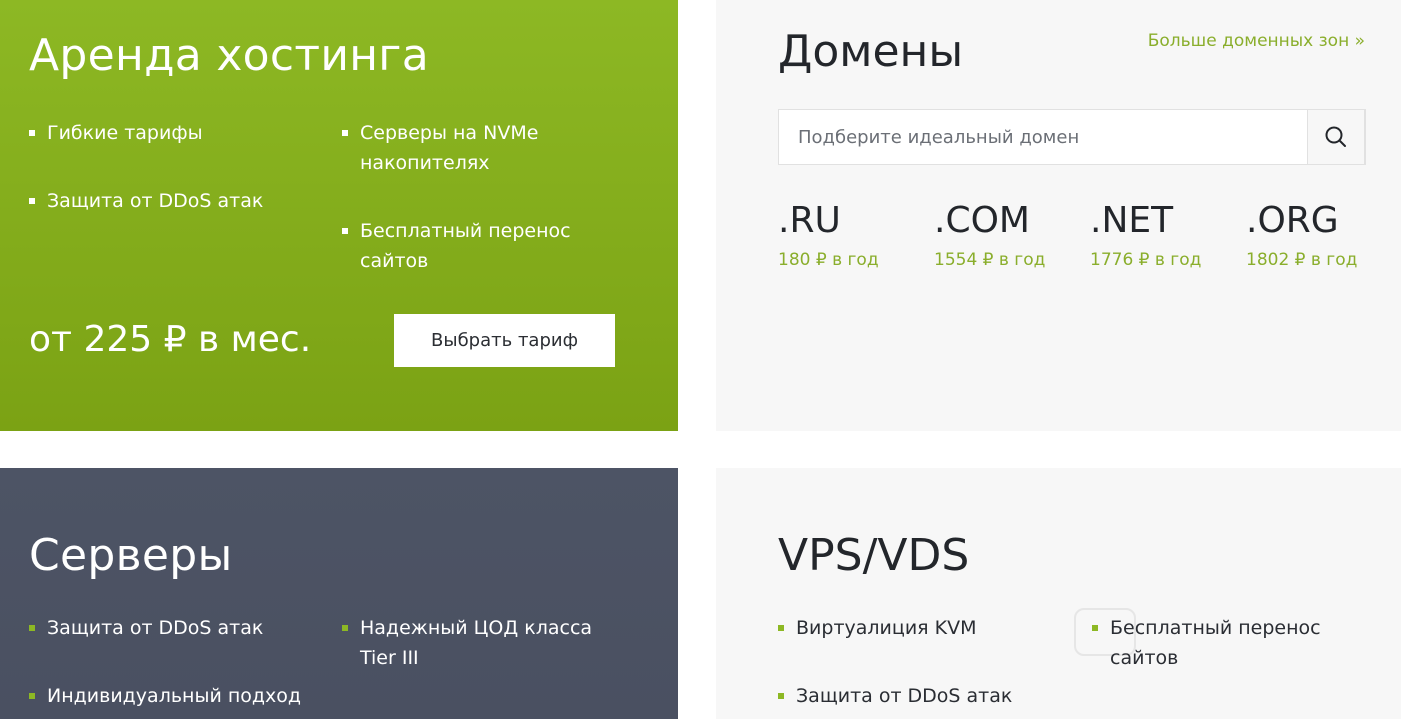 The width and height of the screenshot is (1401, 719). What do you see at coordinates (856, 235) in the screenshot?
I see `domain-zone-ru: .RU 180 ₽ в год` at bounding box center [856, 235].